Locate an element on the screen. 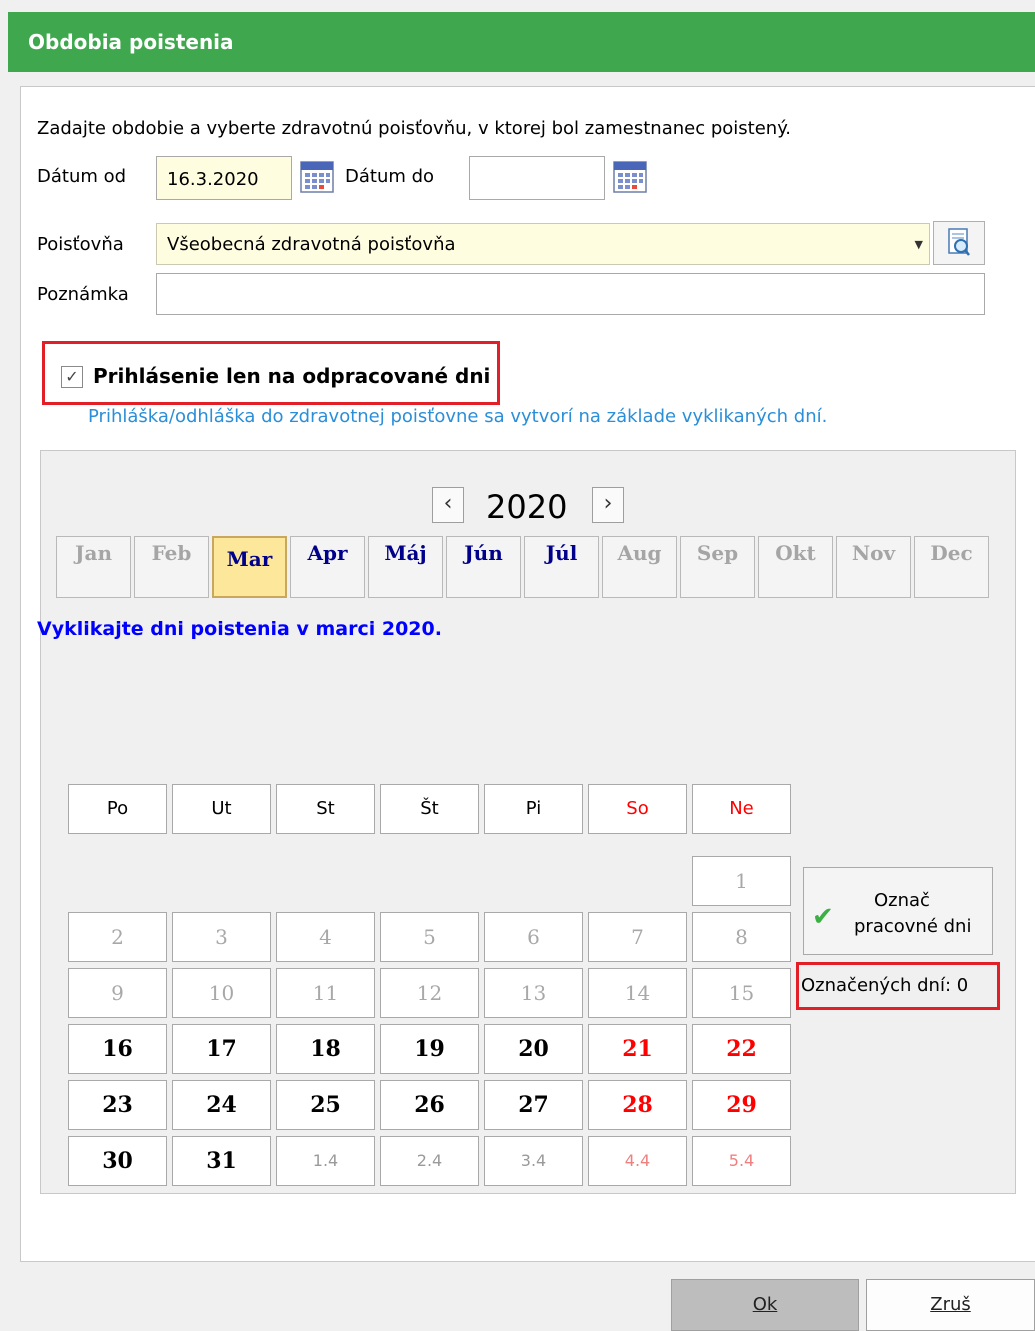  date-from-input: 16.3.2020 is located at coordinates (224, 178).